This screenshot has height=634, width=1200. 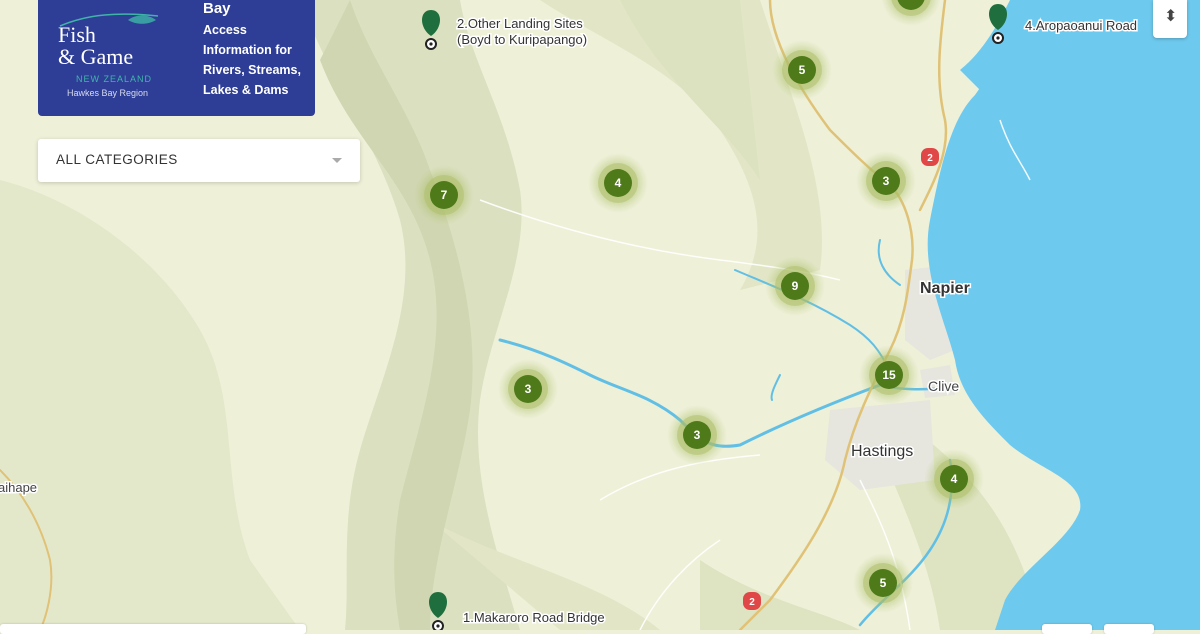 I want to click on bottom-left-control, so click(x=153, y=629).